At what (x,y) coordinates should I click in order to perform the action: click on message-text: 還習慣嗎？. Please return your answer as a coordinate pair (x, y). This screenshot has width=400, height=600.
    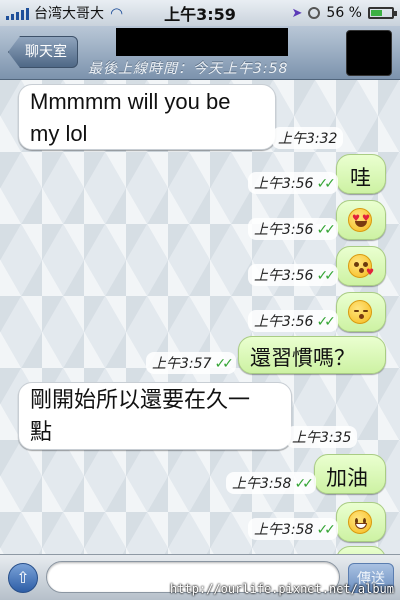
    Looking at the image, I should click on (302, 358).